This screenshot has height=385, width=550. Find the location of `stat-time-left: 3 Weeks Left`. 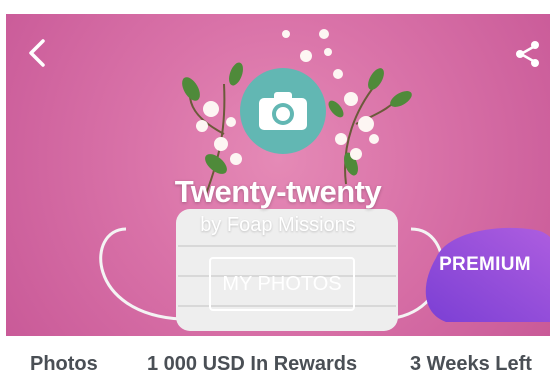

stat-time-left: 3 Weeks Left is located at coordinates (471, 364).